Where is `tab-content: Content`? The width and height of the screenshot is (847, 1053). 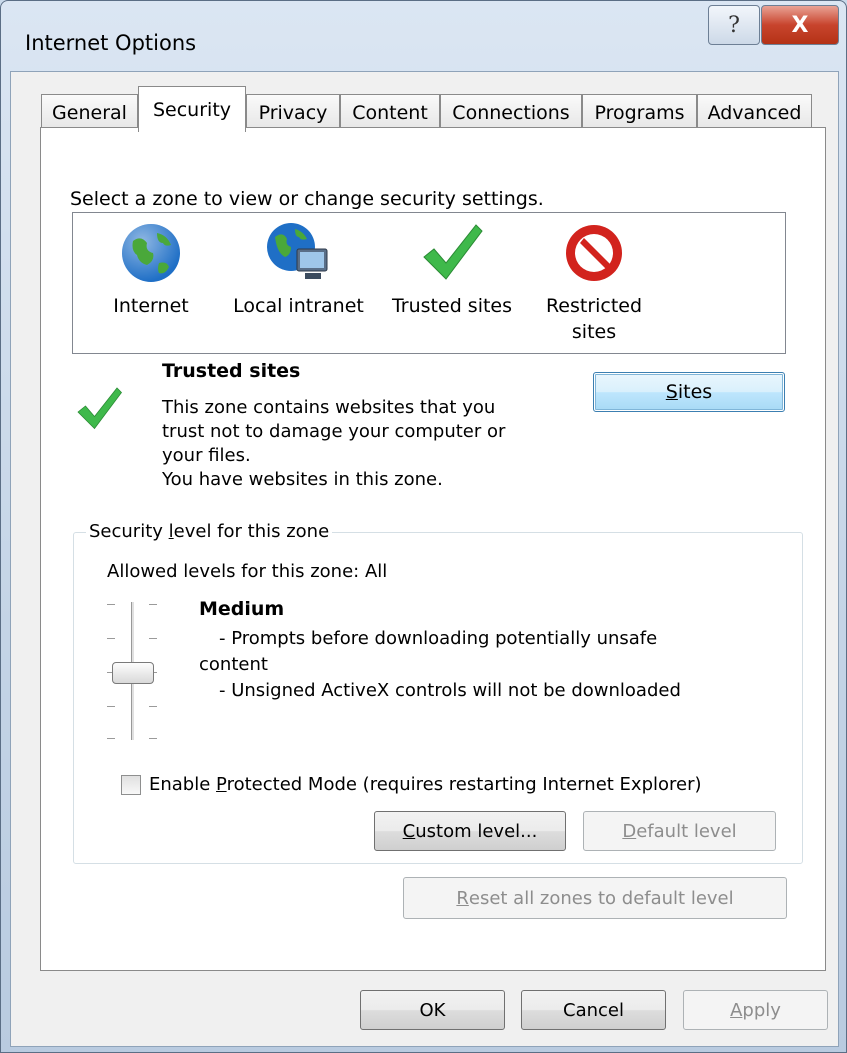
tab-content: Content is located at coordinates (390, 112).